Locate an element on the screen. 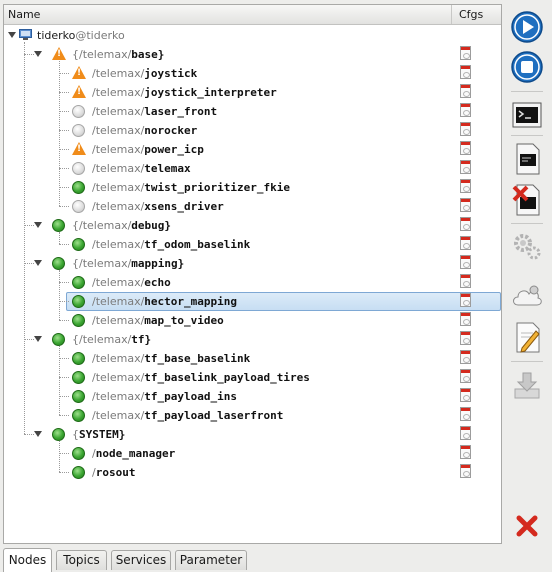 This screenshot has height=572, width=552. tab-services: Services is located at coordinates (141, 560).